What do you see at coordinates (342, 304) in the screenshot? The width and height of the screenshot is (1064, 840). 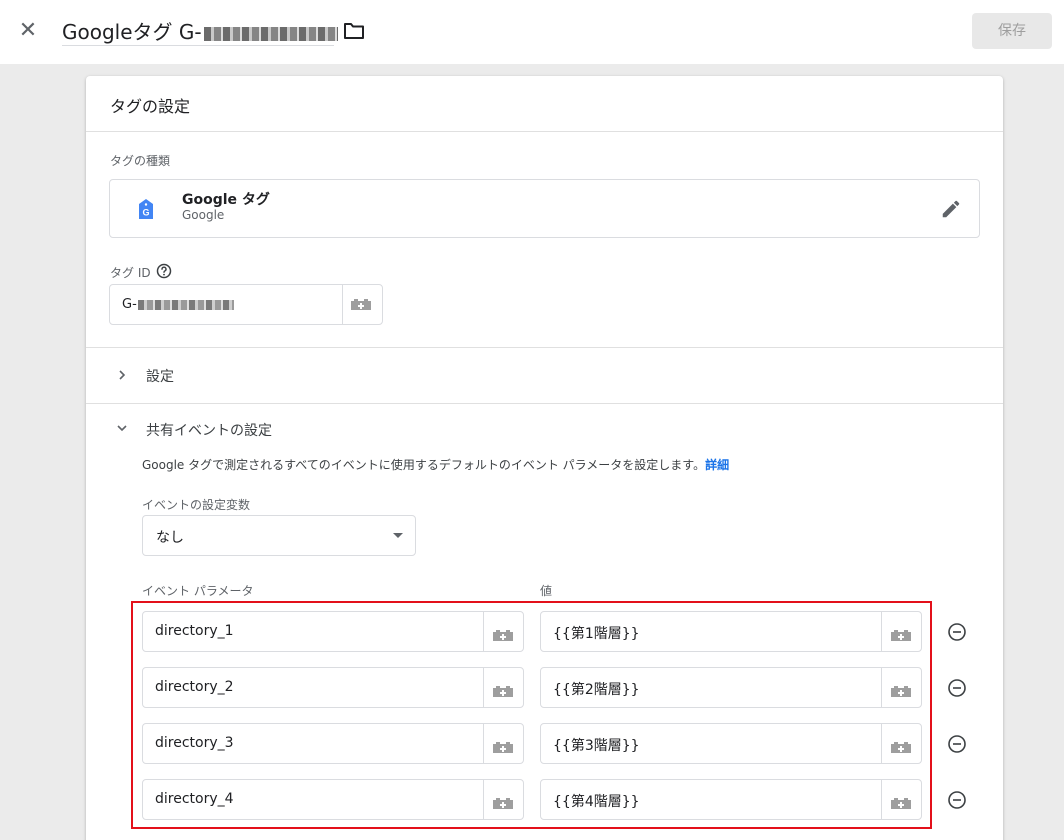 I see `input-divider` at bounding box center [342, 304].